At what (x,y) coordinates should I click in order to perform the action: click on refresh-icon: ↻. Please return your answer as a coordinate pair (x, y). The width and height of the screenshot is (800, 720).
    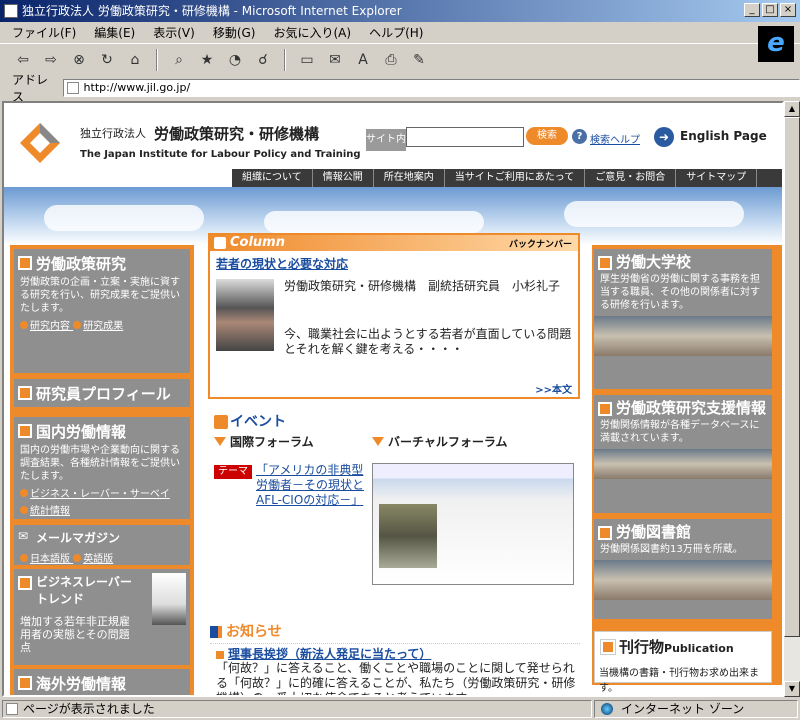
    Looking at the image, I should click on (107, 60).